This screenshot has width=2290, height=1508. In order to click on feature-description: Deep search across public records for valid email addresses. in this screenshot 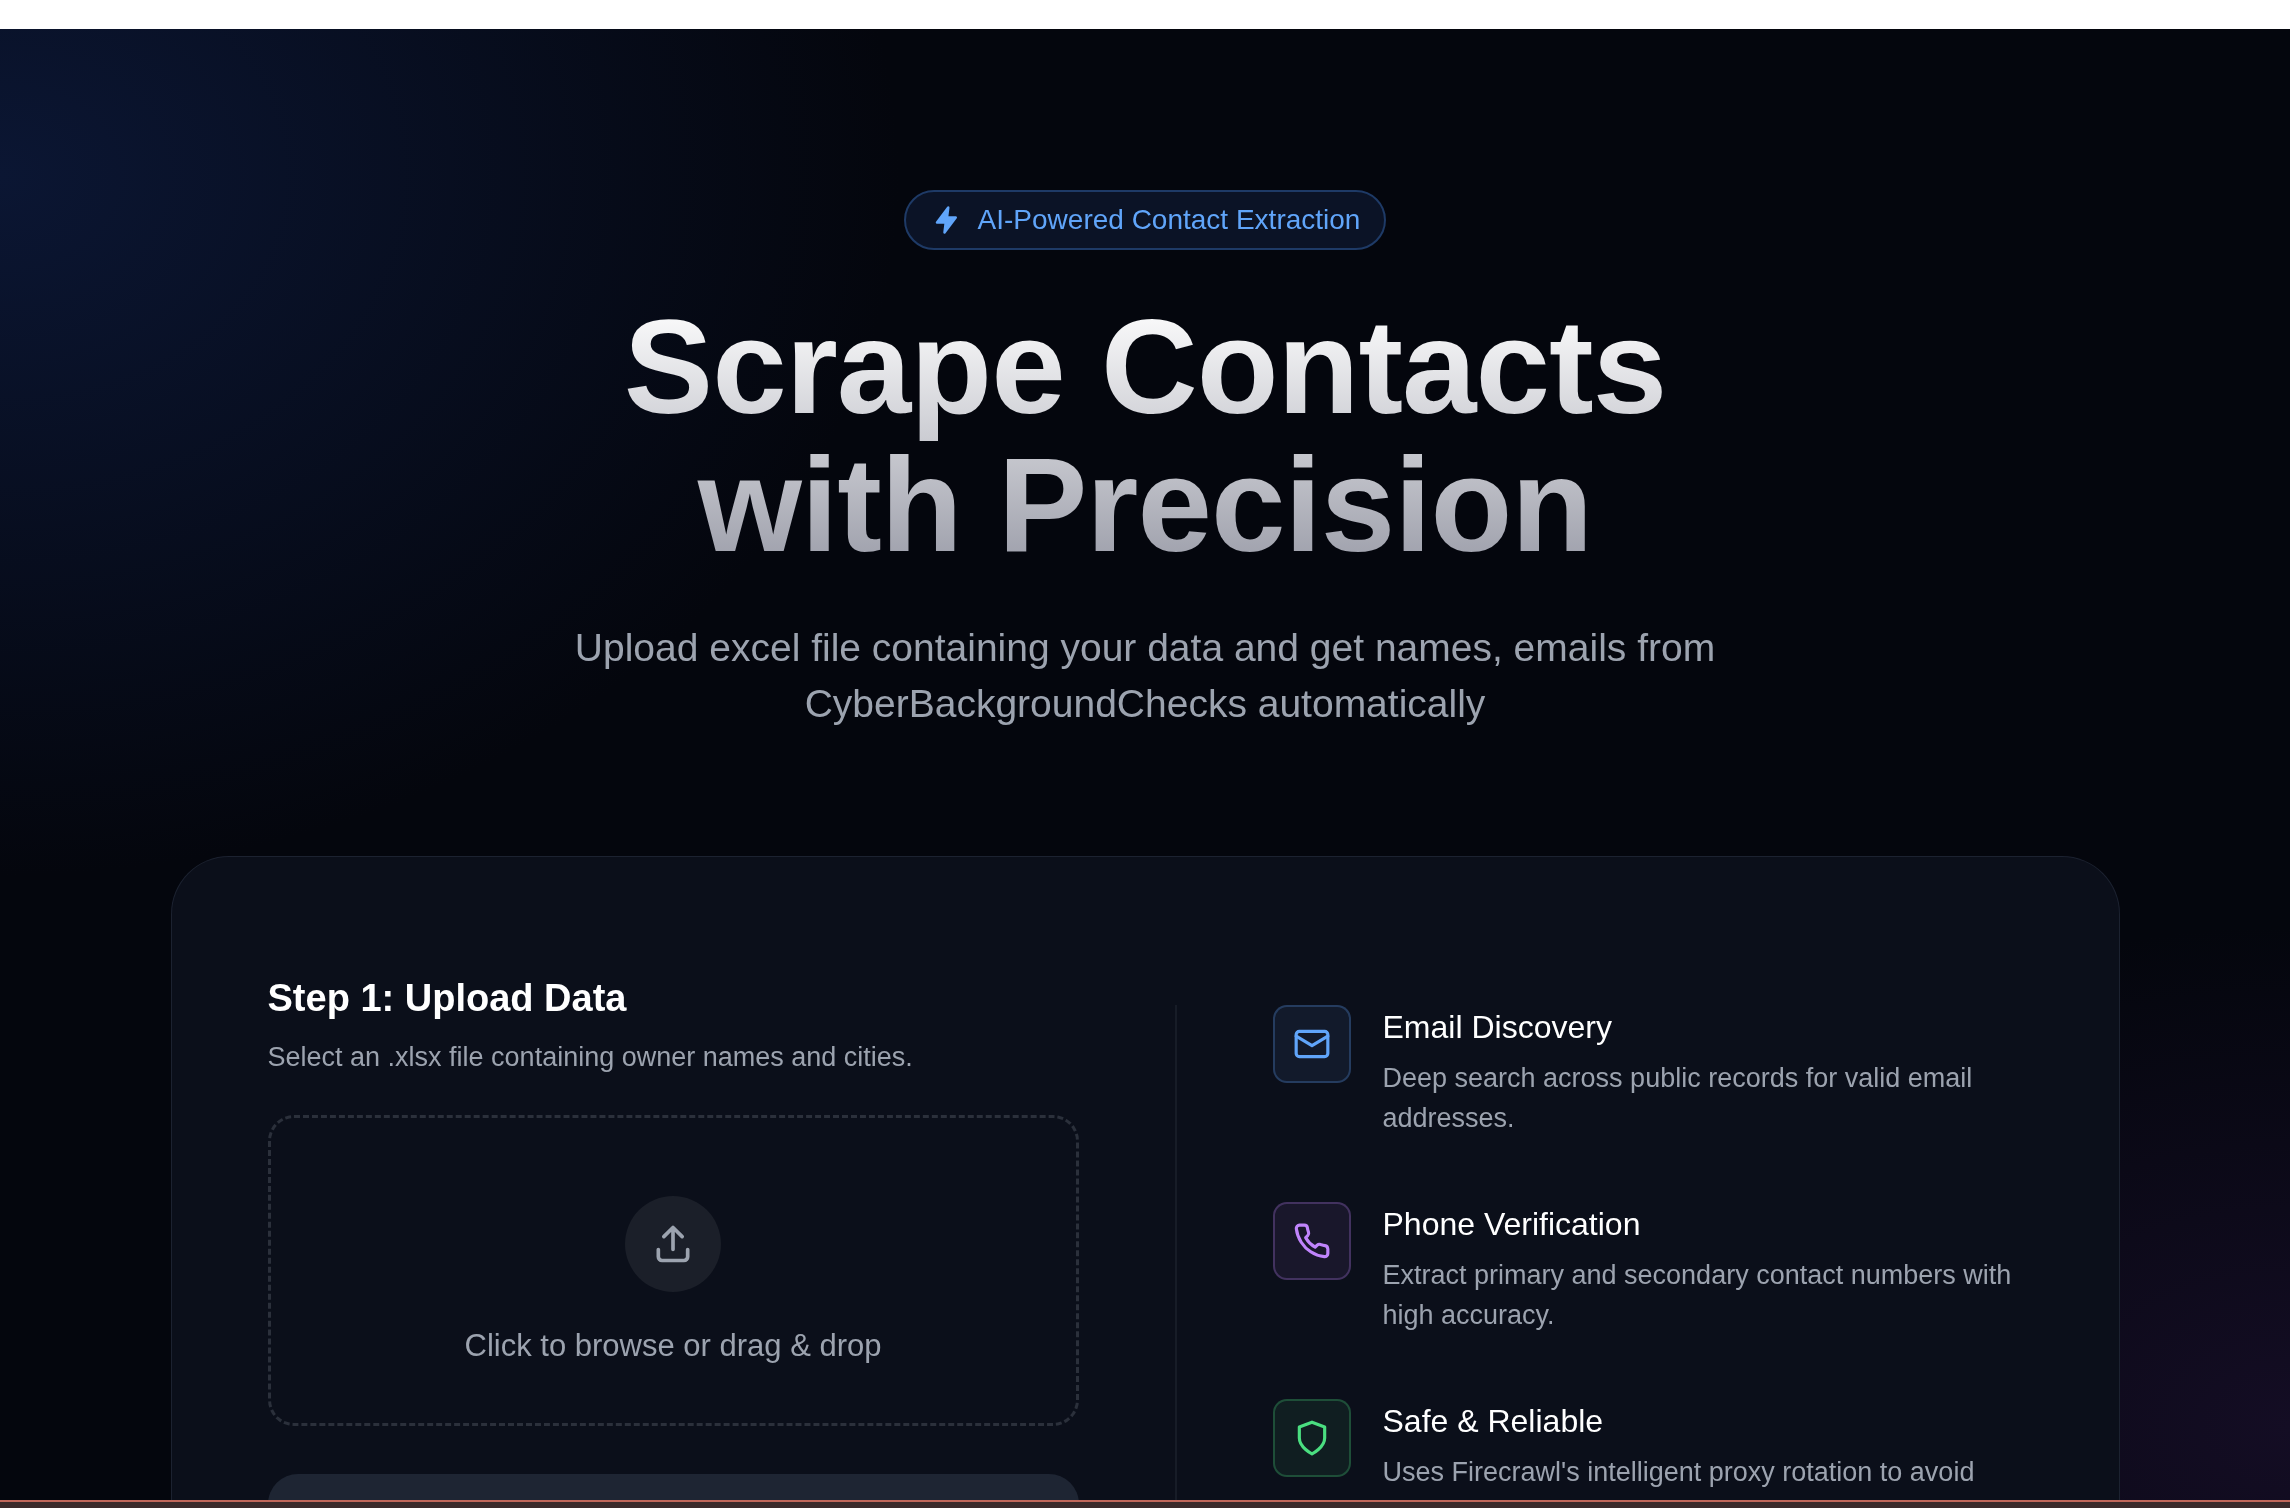, I will do `click(1678, 1098)`.